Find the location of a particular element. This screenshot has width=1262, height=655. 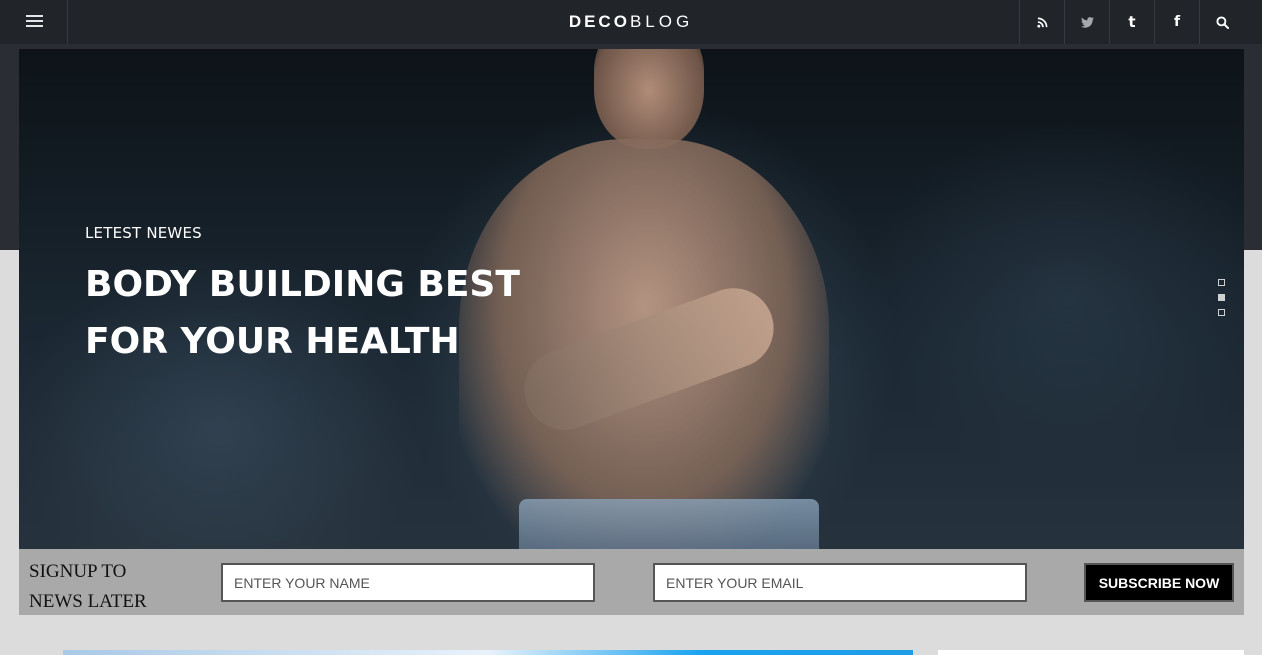

signup-label-line1: SIGNUP TO is located at coordinates (78, 571).